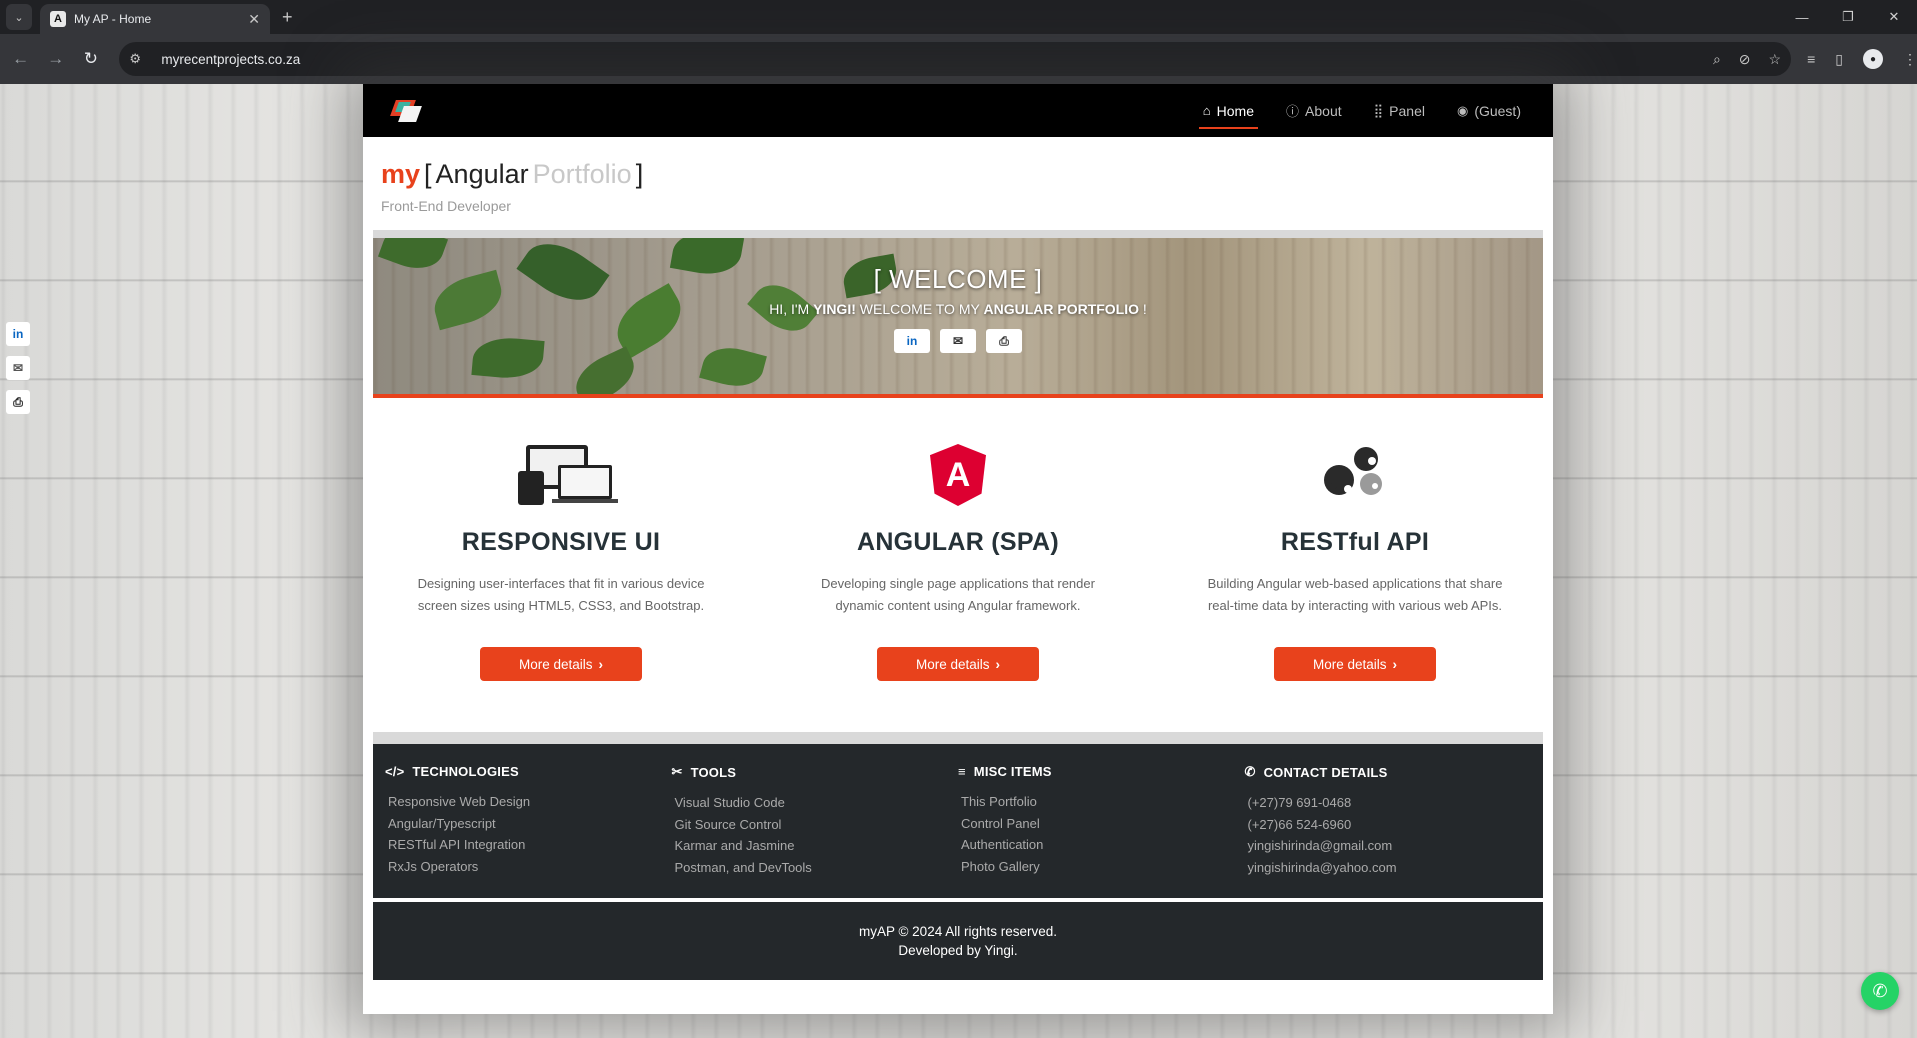  Describe the element at coordinates (958, 17) in the screenshot. I see `browser-tabstrip: ⌄ A My AP - Home ✕ + — ❐ ✕` at that location.